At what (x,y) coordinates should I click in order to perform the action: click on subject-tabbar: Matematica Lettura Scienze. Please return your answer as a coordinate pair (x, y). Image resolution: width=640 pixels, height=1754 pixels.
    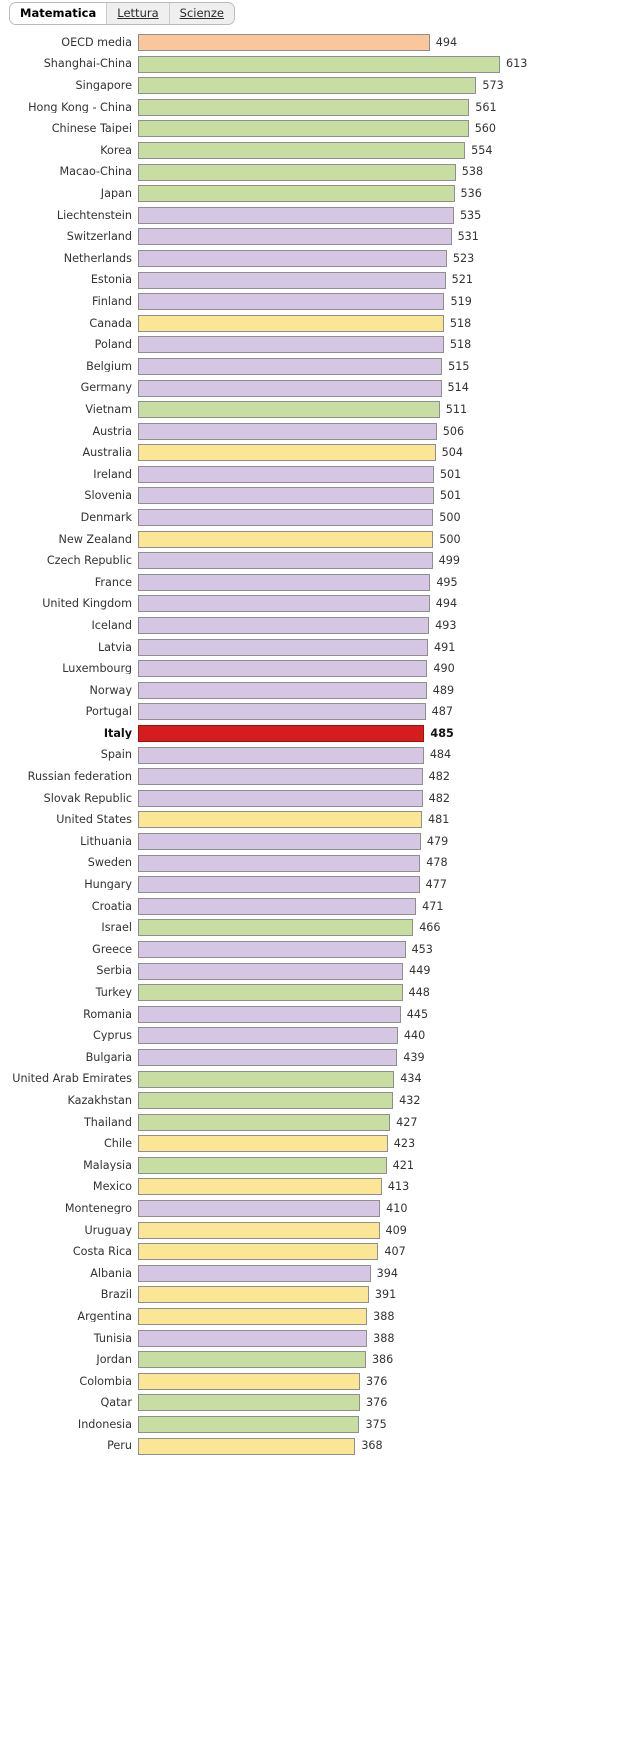
    Looking at the image, I should click on (122, 13).